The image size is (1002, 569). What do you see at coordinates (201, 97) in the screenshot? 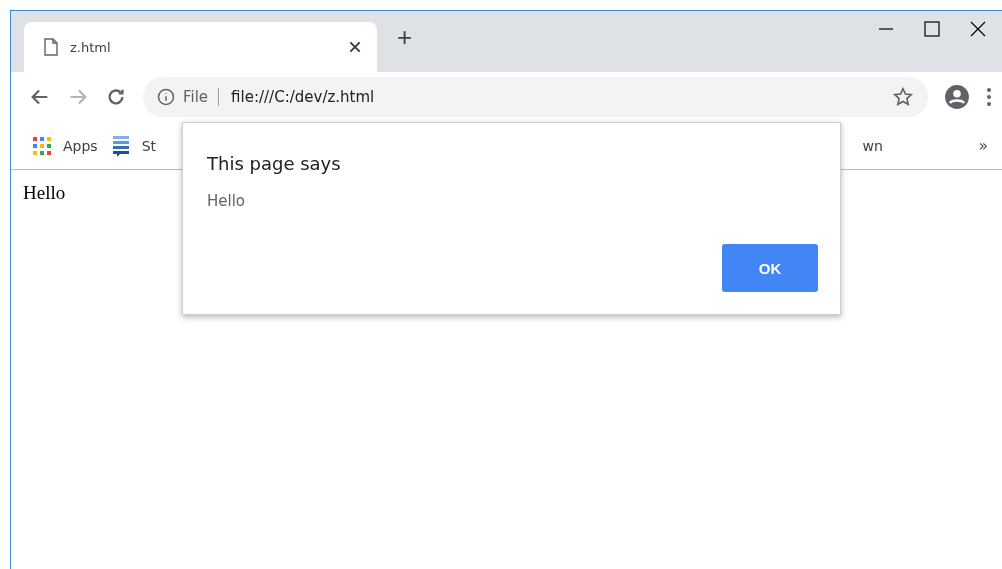
I see `scheme-label: File` at bounding box center [201, 97].